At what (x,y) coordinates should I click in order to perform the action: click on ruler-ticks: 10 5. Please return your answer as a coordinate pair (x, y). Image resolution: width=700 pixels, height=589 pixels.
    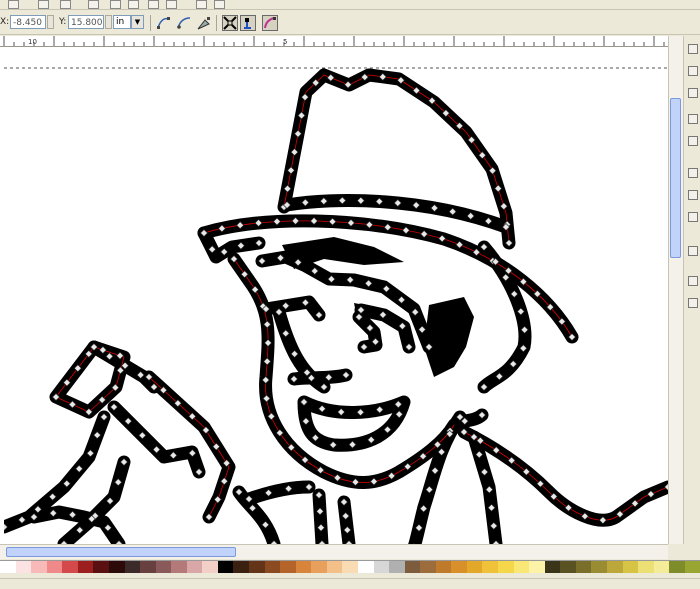
    Looking at the image, I should click on (334, 41).